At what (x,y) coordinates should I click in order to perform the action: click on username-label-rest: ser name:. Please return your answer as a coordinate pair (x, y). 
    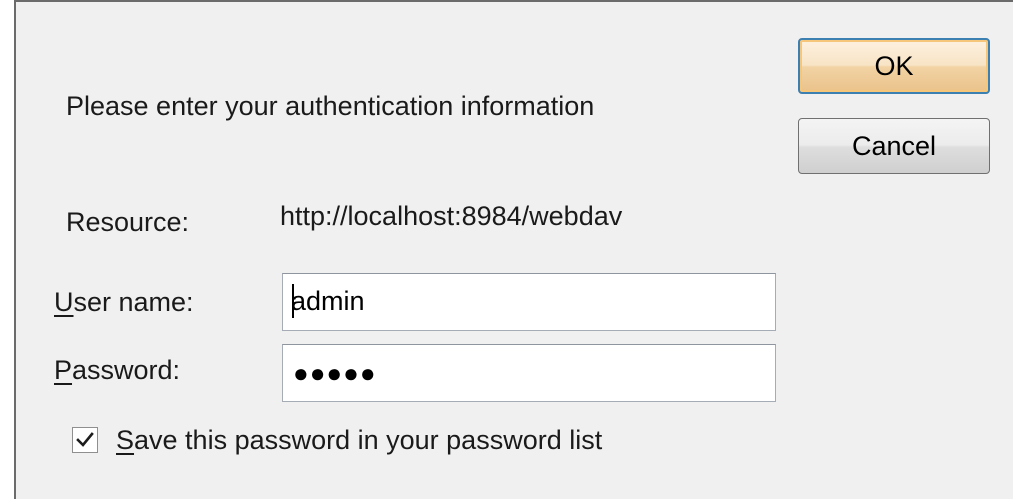
    Looking at the image, I should click on (133, 302).